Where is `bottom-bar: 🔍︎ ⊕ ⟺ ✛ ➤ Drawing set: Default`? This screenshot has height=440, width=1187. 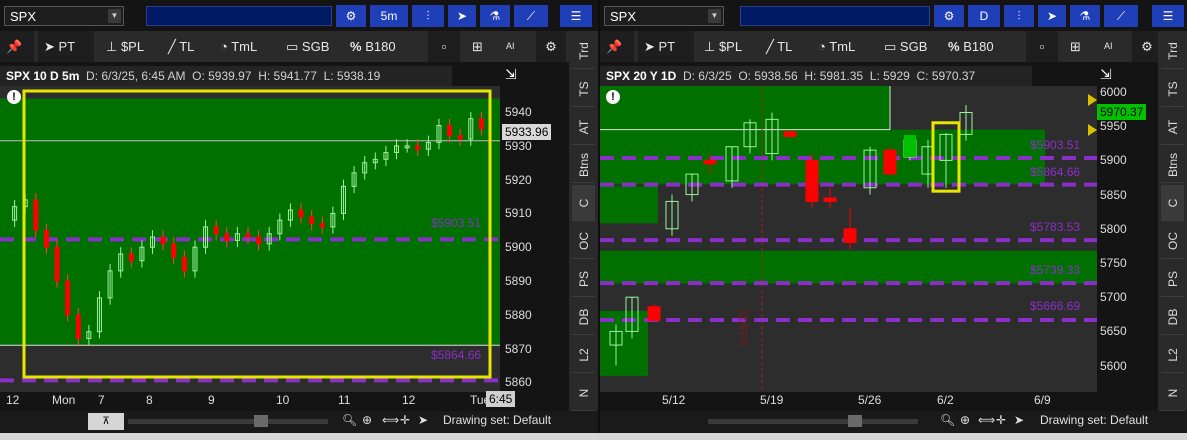 bottom-bar: 🔍︎ ⊕ ⟺ ✛ ➤ Drawing set: Default is located at coordinates (893, 422).